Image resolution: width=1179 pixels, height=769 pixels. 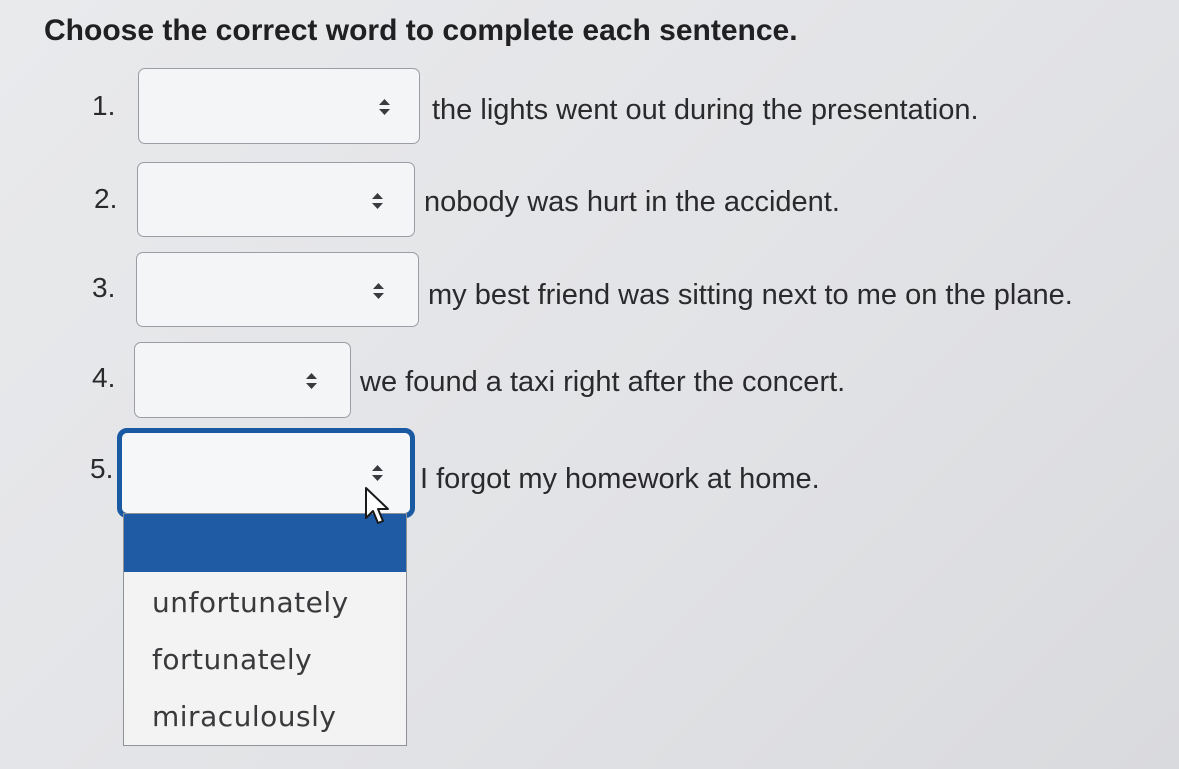 I want to click on question-number: 1., so click(x=104, y=105).